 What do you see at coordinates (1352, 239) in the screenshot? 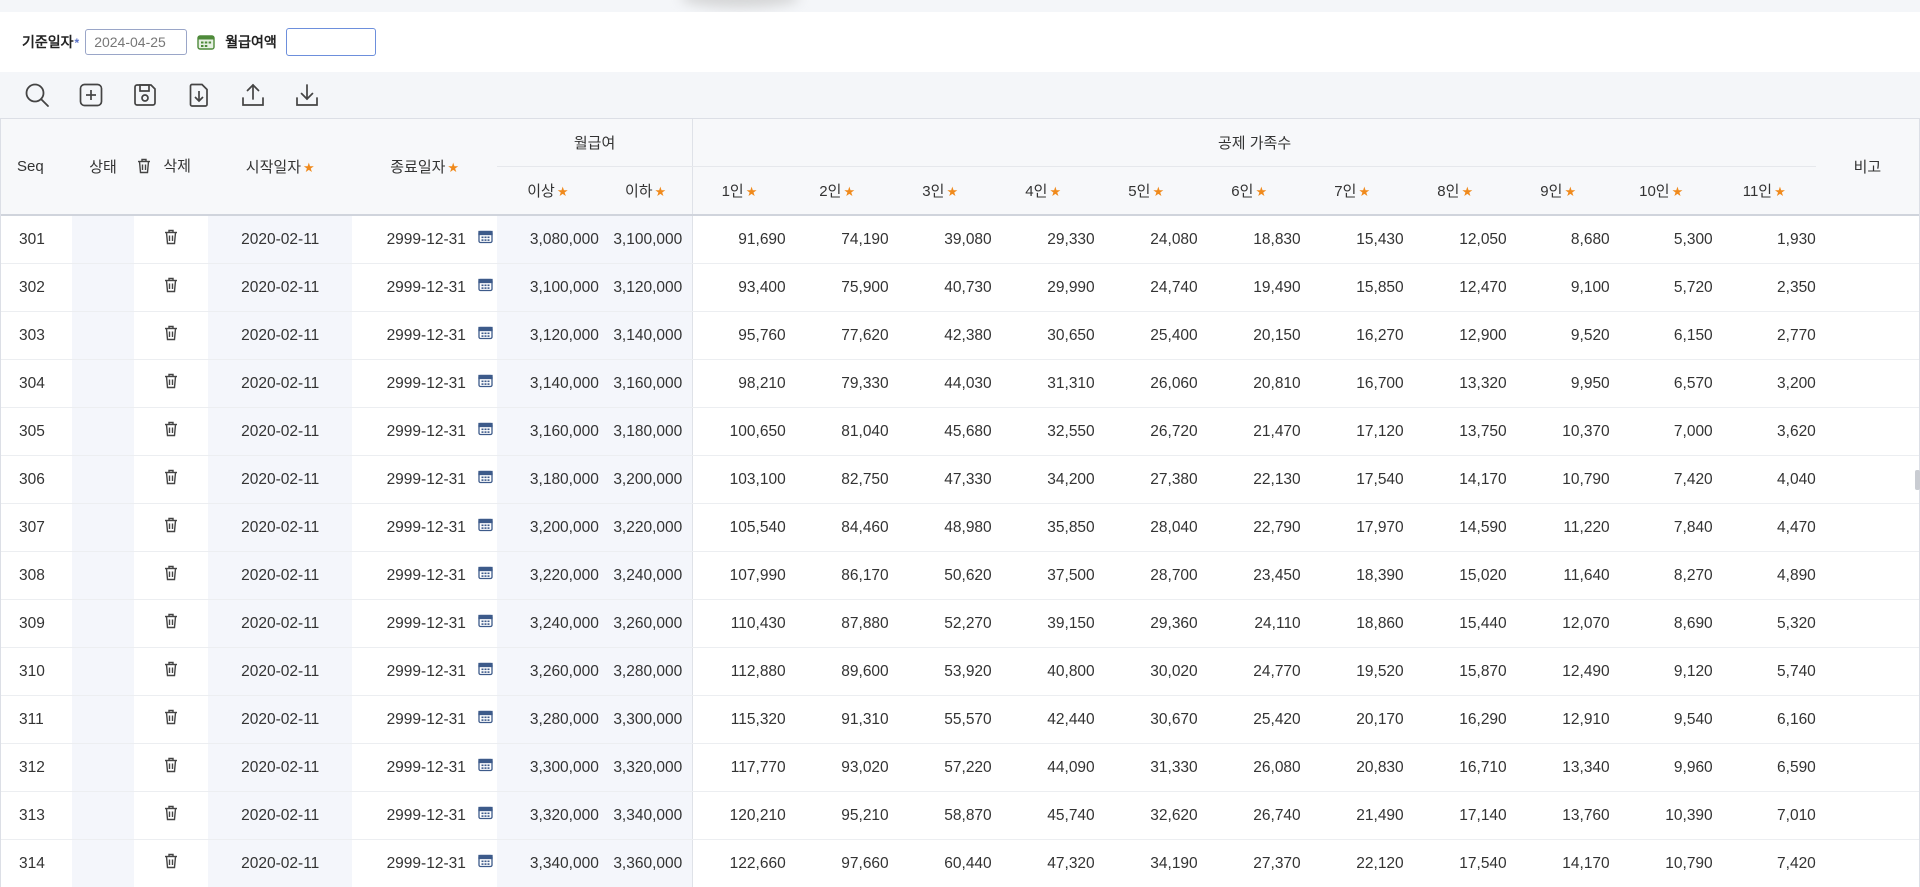
I see `cell-family-7: 15,430` at bounding box center [1352, 239].